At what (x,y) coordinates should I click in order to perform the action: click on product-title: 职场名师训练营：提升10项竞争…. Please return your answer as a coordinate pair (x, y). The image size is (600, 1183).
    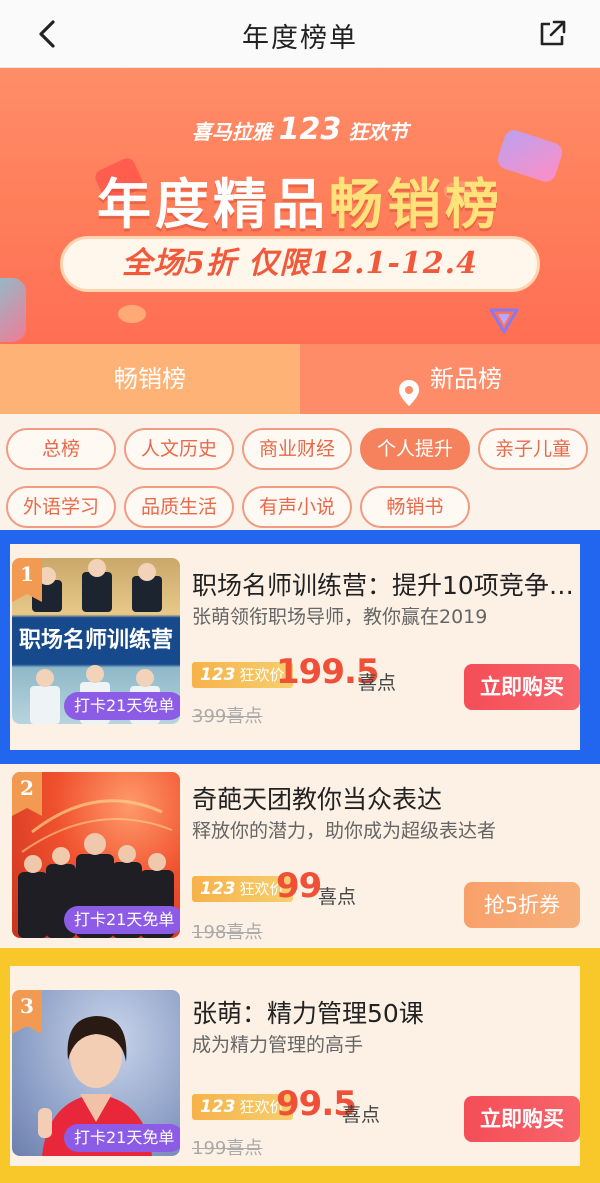
    Looking at the image, I should click on (384, 584).